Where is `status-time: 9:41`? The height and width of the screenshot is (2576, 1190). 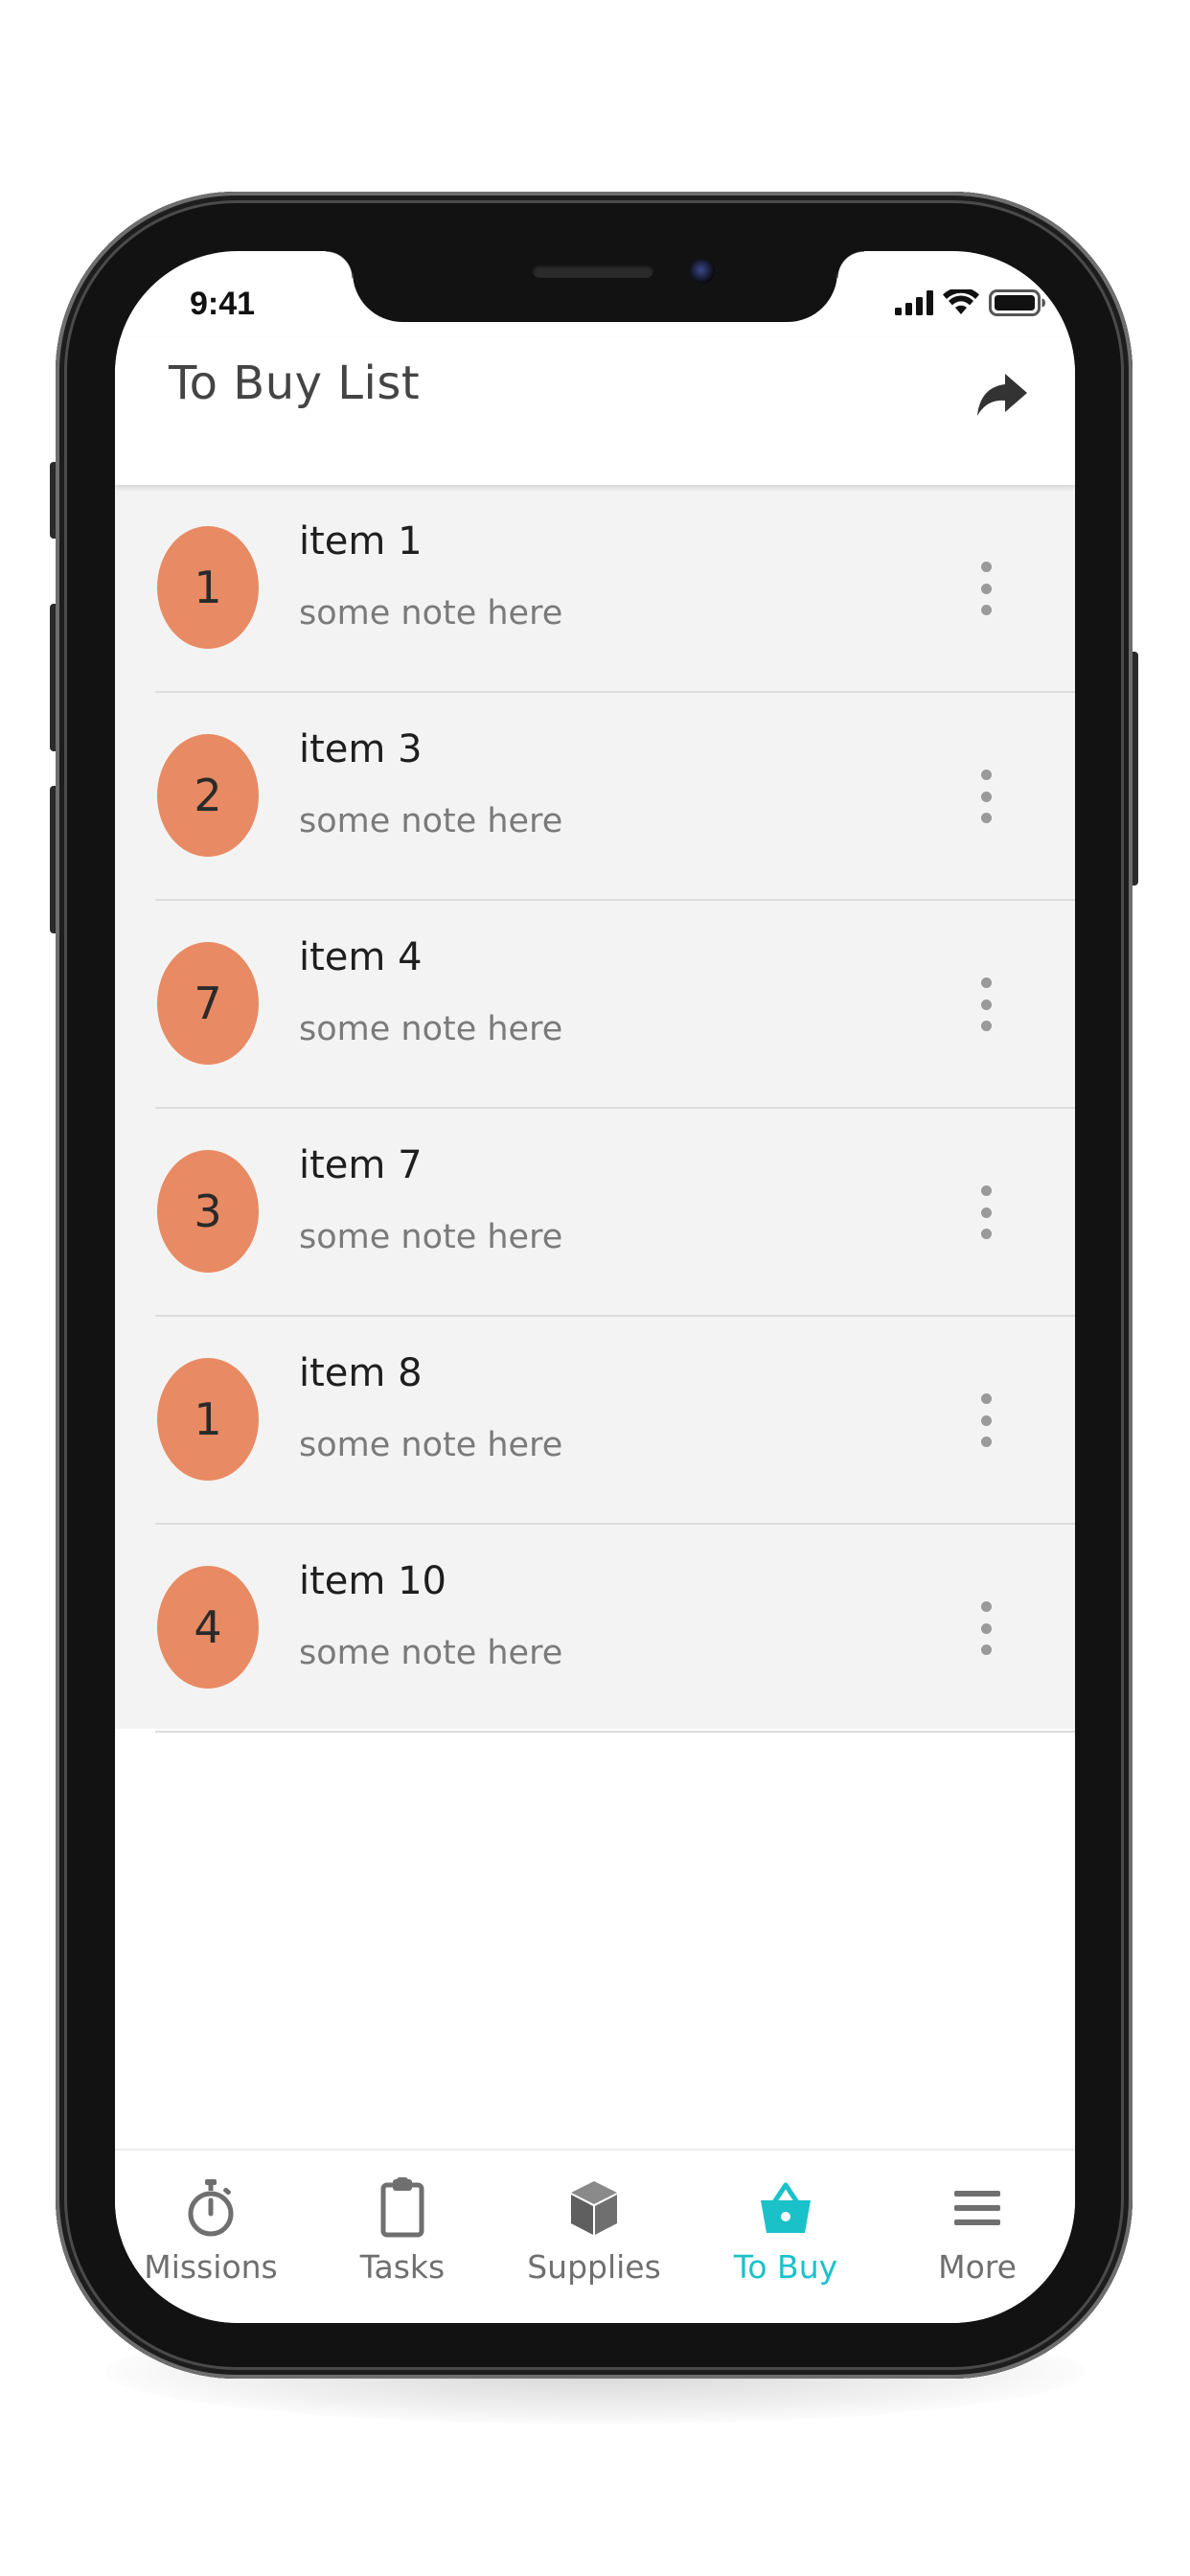
status-time: 9:41 is located at coordinates (223, 304).